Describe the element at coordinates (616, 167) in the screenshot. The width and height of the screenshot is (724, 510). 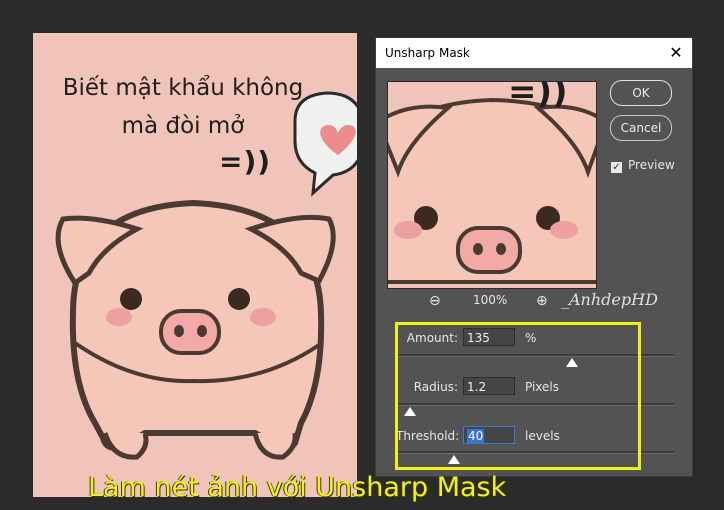
I see `preview-checkbox: ✓` at that location.